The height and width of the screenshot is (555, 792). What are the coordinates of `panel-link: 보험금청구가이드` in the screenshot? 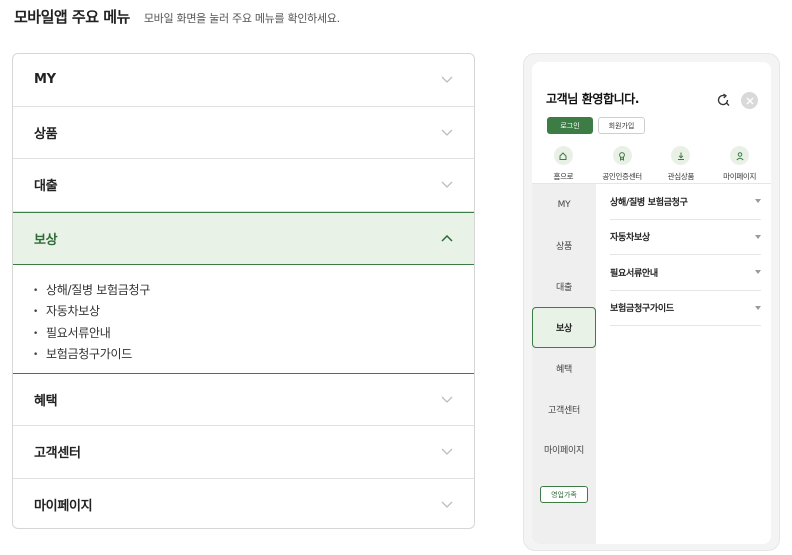 It's located at (243, 356).